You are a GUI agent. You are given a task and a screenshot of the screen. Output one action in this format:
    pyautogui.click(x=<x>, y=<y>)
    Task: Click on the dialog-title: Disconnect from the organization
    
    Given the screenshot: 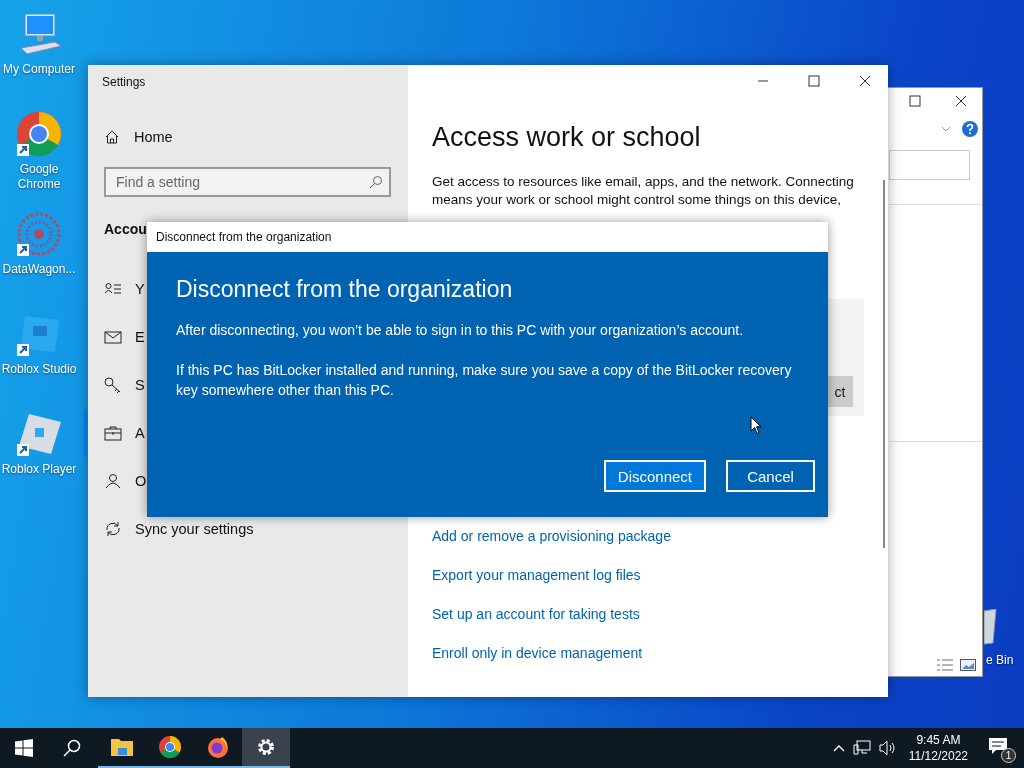 What is the action you would take?
    pyautogui.click(x=487, y=237)
    